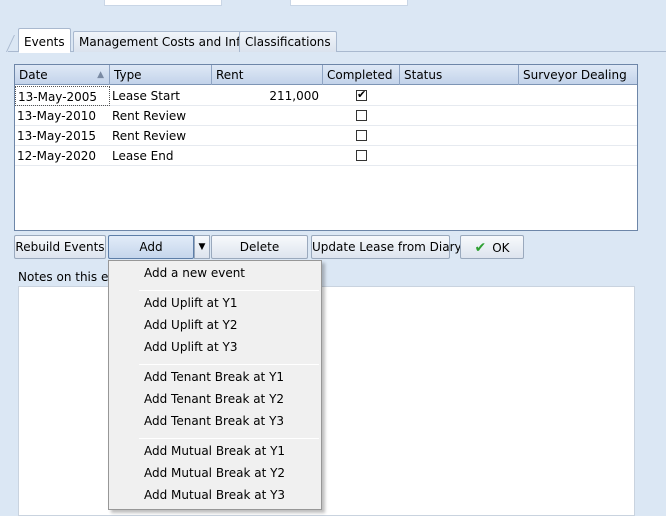  What do you see at coordinates (60, 247) in the screenshot?
I see `rebuild-events-button: Rebuild Events` at bounding box center [60, 247].